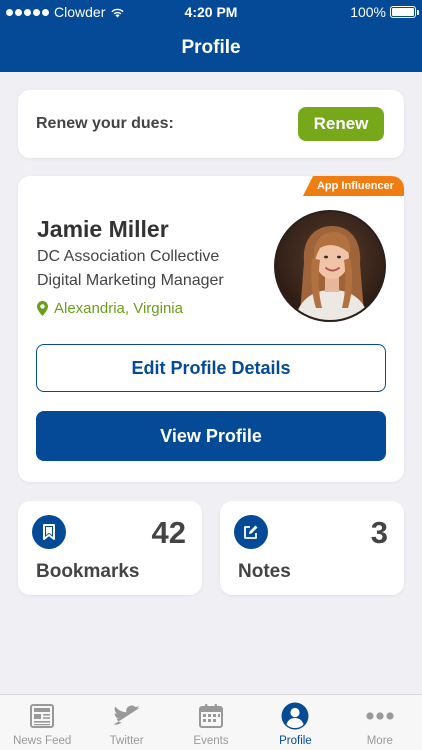  What do you see at coordinates (128, 256) in the screenshot?
I see `profile-organization: DC Association Collective` at bounding box center [128, 256].